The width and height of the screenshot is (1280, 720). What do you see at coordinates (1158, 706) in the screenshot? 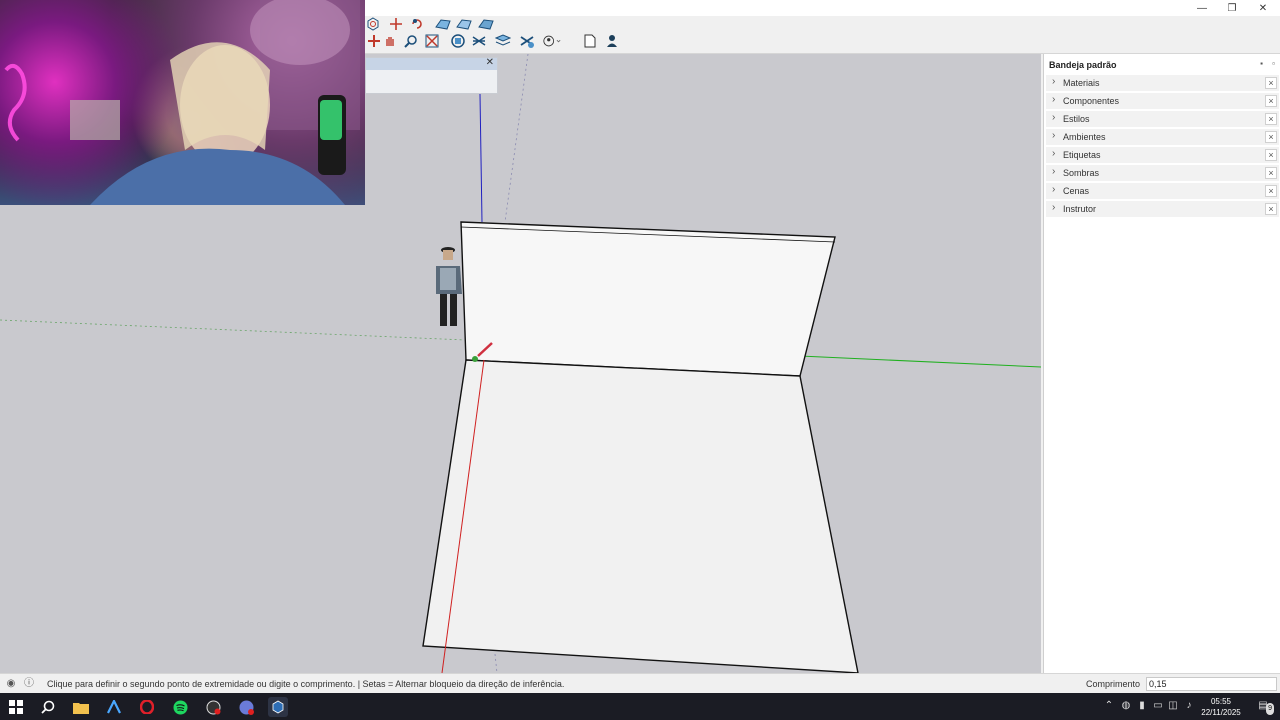
I see `display-icon: ▭` at bounding box center [1158, 706].